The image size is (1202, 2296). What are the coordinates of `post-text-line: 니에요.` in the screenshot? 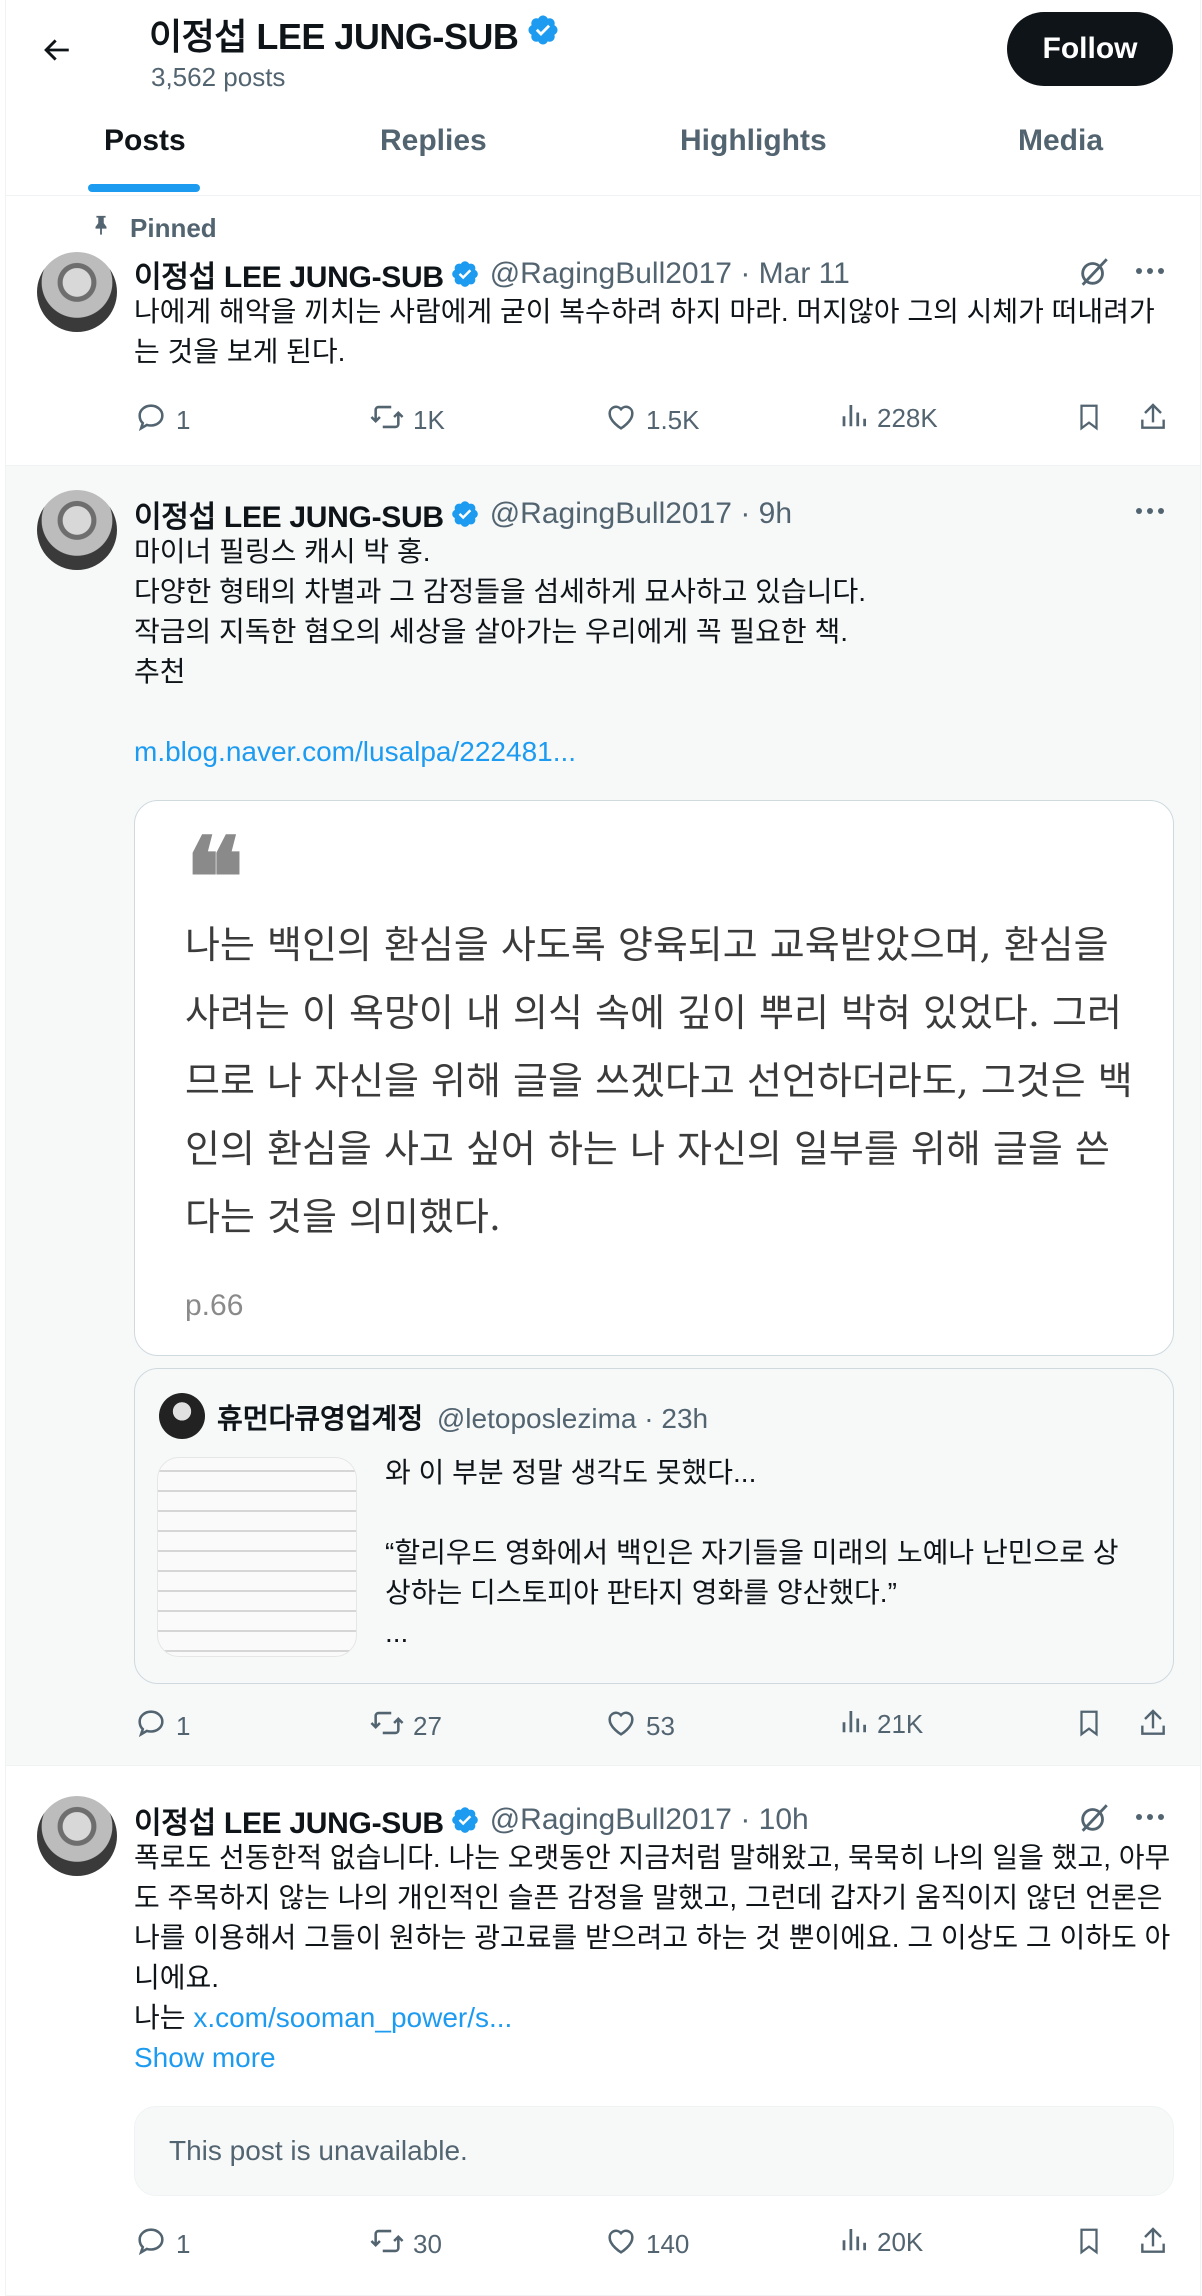 It's located at (177, 1977).